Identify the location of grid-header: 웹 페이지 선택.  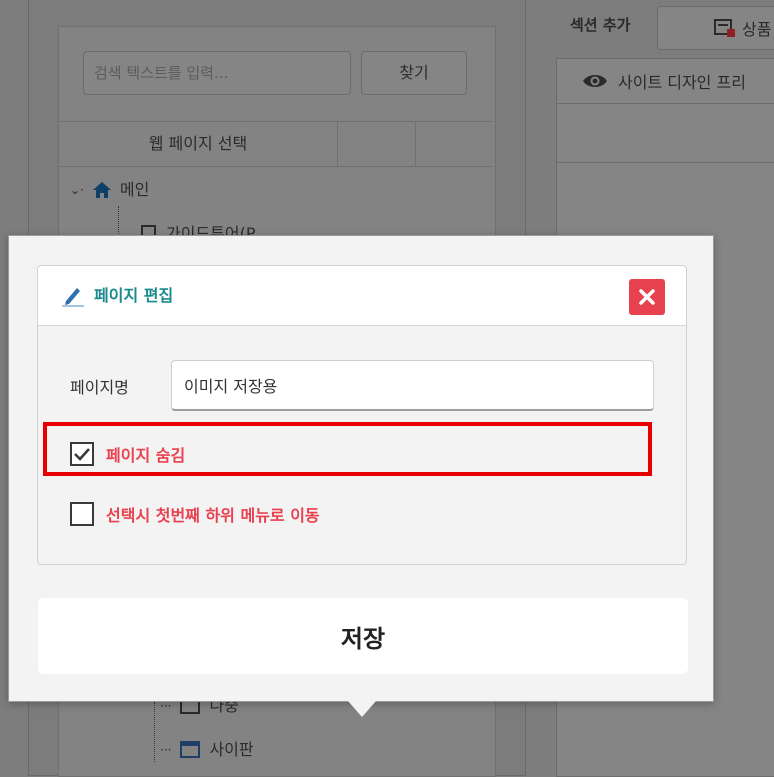
(276, 144).